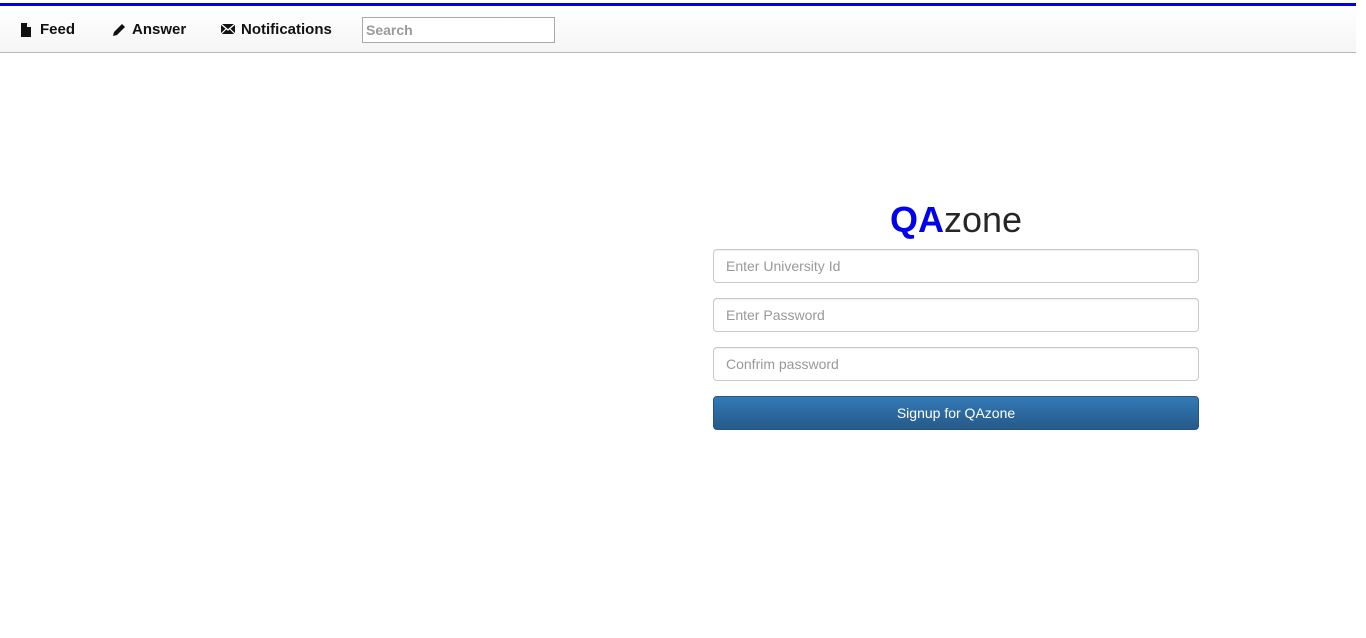 This screenshot has width=1366, height=638. What do you see at coordinates (956, 413) in the screenshot?
I see `signup-button: Signup for QAzone` at bounding box center [956, 413].